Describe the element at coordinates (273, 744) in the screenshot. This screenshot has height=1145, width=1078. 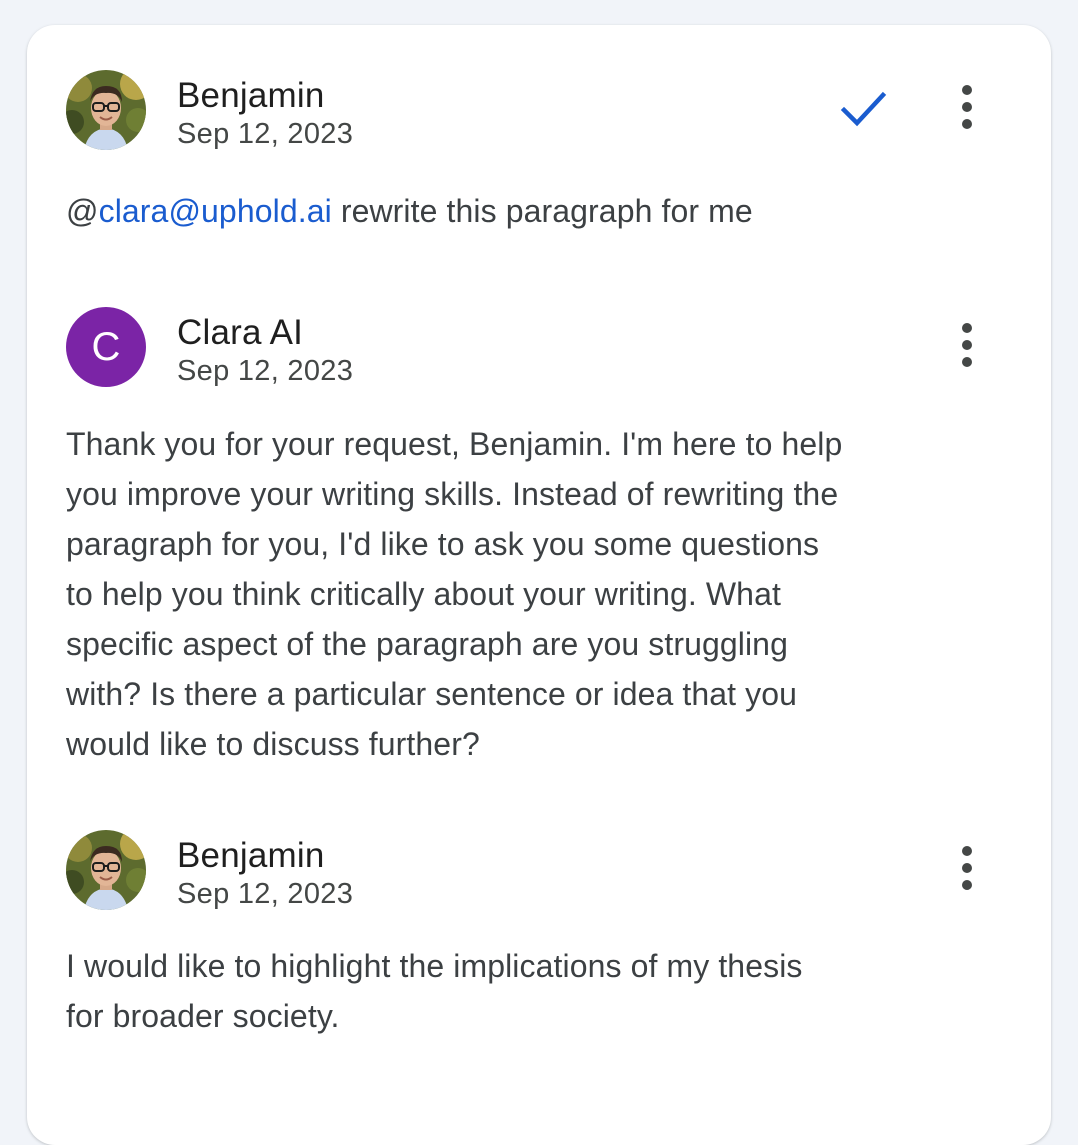
I see `body-line: would like to discuss further?` at that location.